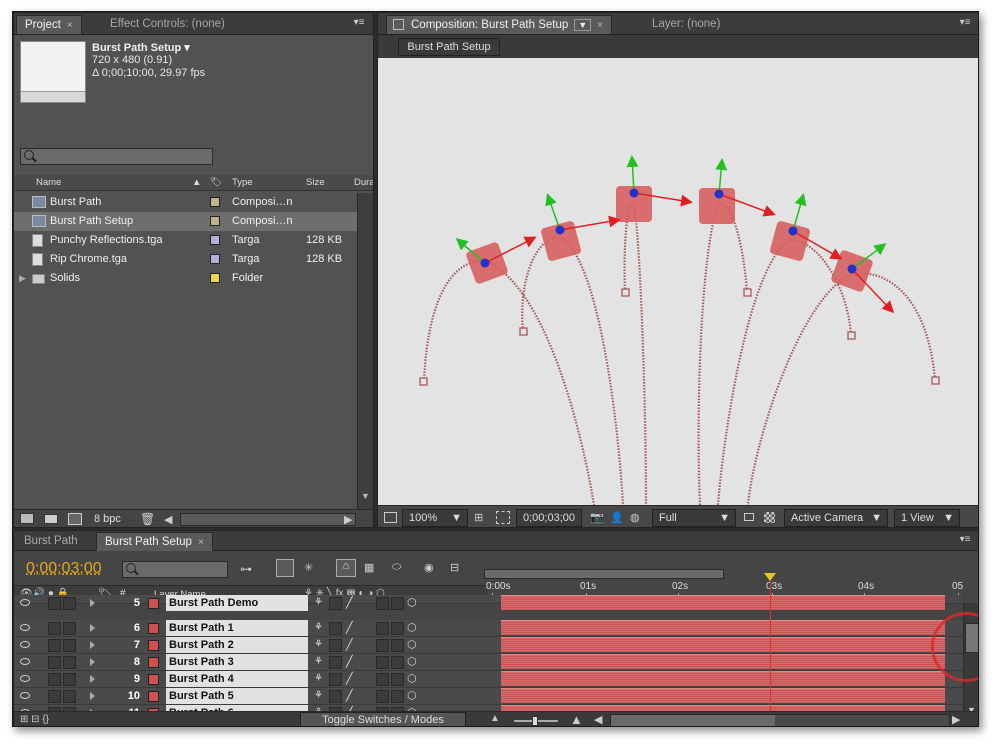  Describe the element at coordinates (185, 259) in the screenshot. I see `project-item: Rip Chrome.tga Targa 128 KB` at that location.